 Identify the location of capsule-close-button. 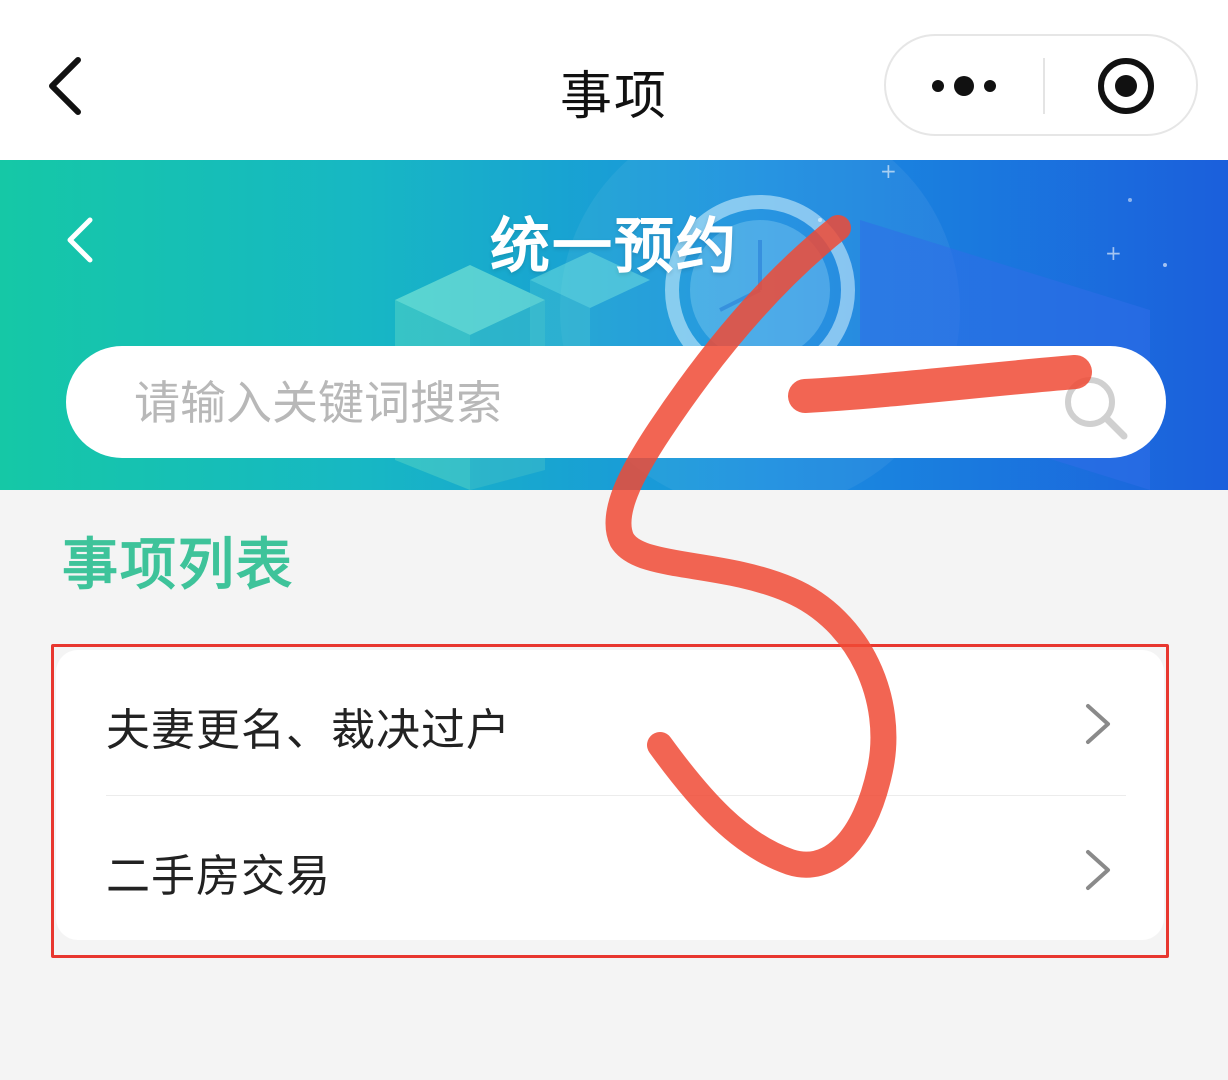
(1121, 85).